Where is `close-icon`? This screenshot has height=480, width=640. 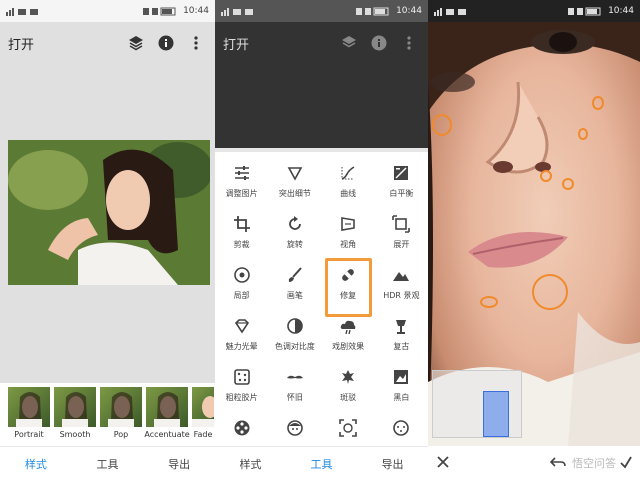 close-icon is located at coordinates (443, 463).